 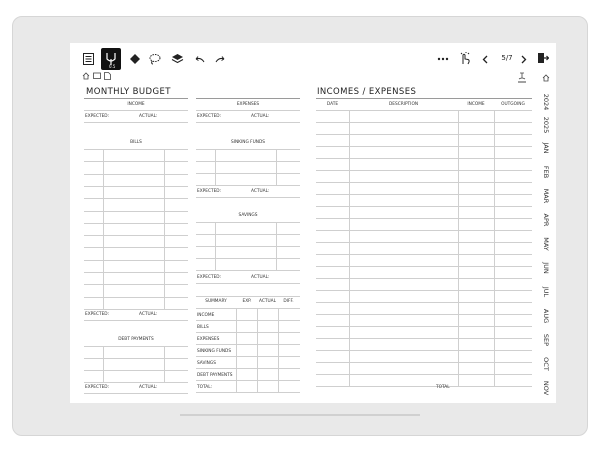 What do you see at coordinates (546, 220) in the screenshot?
I see `tab-apr: APR` at bounding box center [546, 220].